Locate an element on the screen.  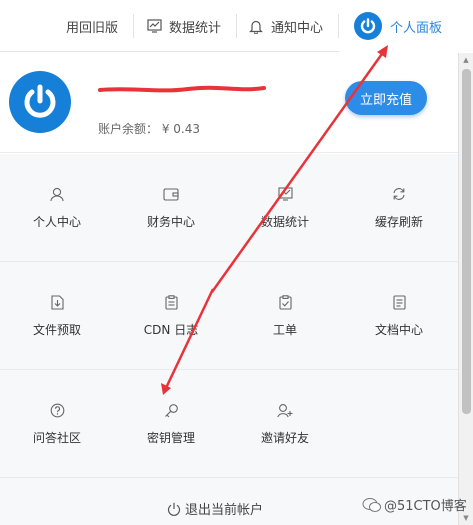
grid-item-label: 缓存刷新 is located at coordinates (398, 222).